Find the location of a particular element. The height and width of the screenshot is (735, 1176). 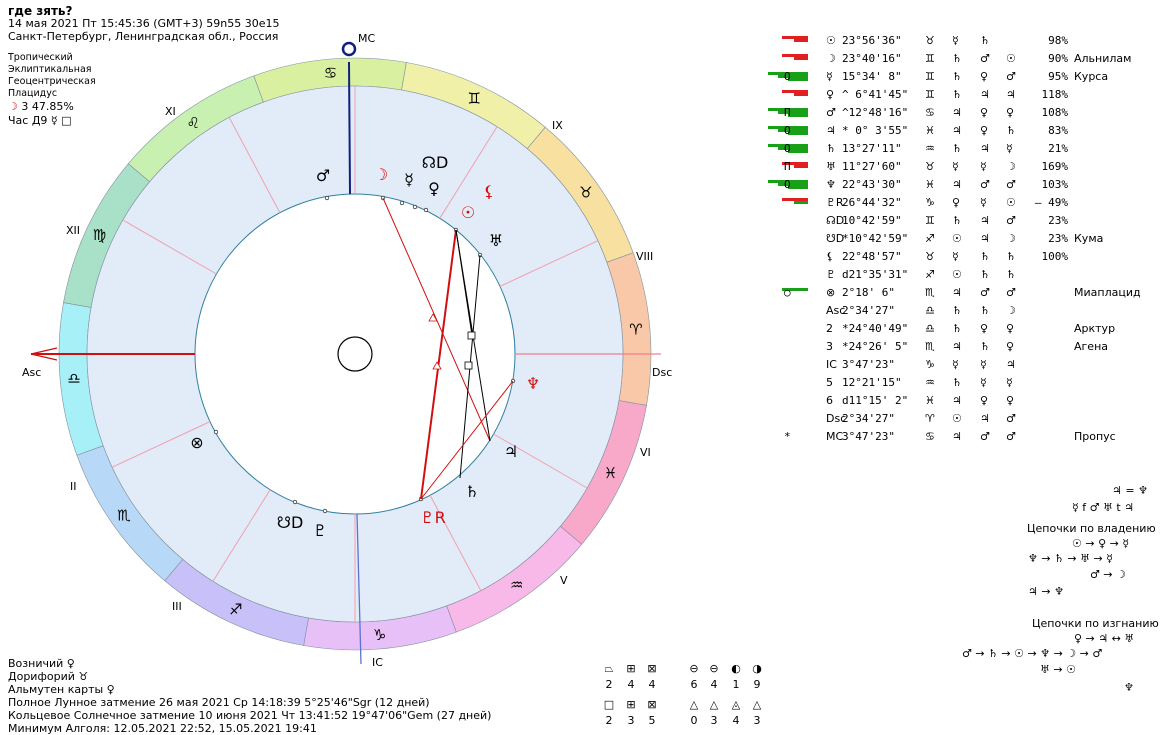

planet-row: 2 *24°40'49" ♎ ♄ ♀ ♀ Арктур is located at coordinates (960, 329).